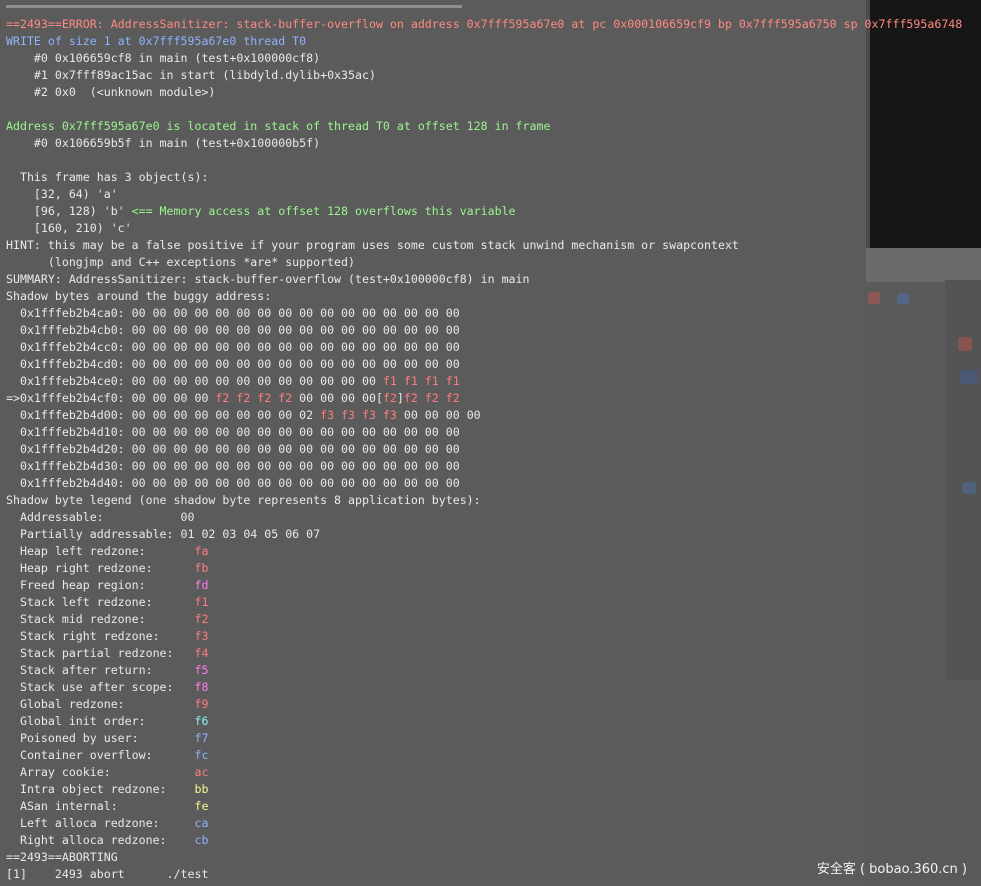 The image size is (981, 886). Describe the element at coordinates (254, 398) in the screenshot. I see `terminal-text: f2 f2 f2 f2` at that location.